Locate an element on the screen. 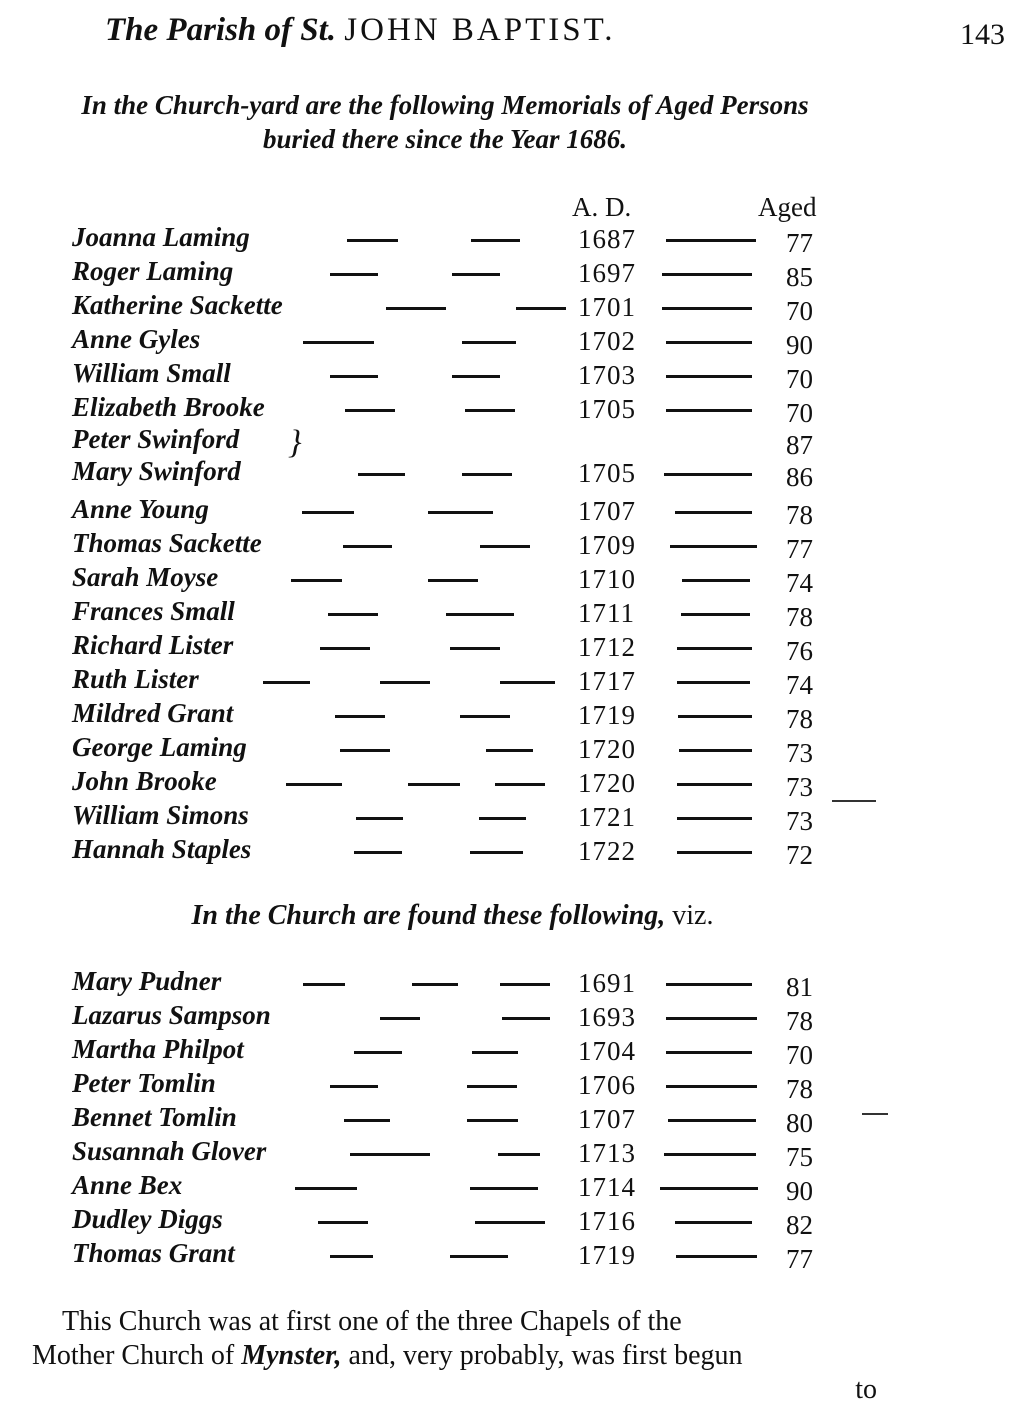  entry-year: 1716 is located at coordinates (607, 1221).